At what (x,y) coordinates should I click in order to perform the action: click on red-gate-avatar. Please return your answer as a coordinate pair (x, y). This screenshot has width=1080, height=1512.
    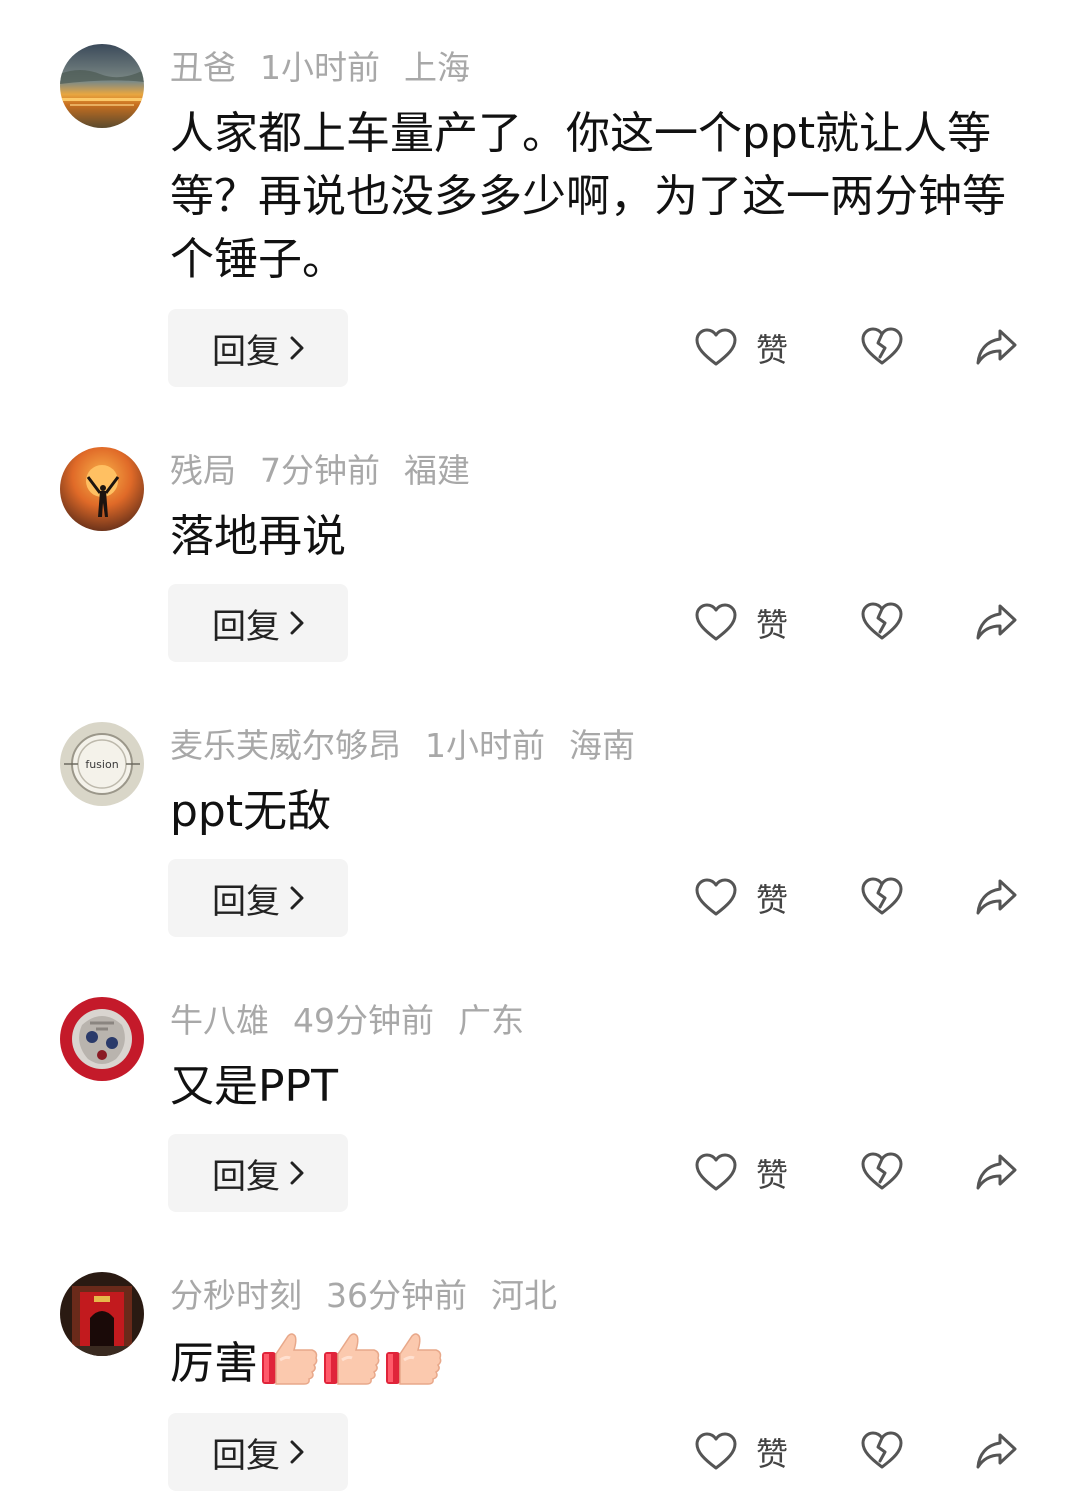
    Looking at the image, I should click on (102, 1314).